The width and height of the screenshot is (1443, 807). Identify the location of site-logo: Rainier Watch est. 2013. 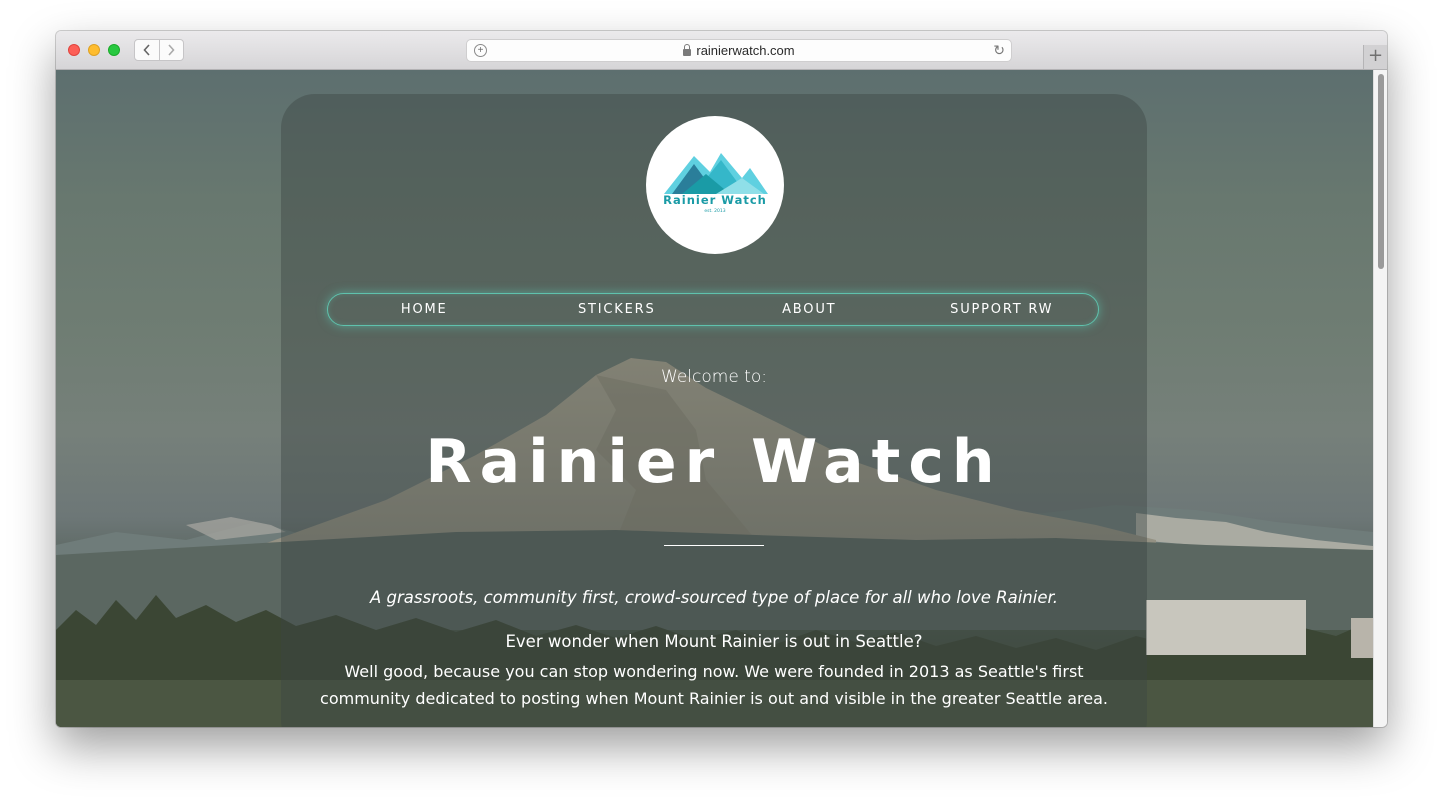
(715, 185).